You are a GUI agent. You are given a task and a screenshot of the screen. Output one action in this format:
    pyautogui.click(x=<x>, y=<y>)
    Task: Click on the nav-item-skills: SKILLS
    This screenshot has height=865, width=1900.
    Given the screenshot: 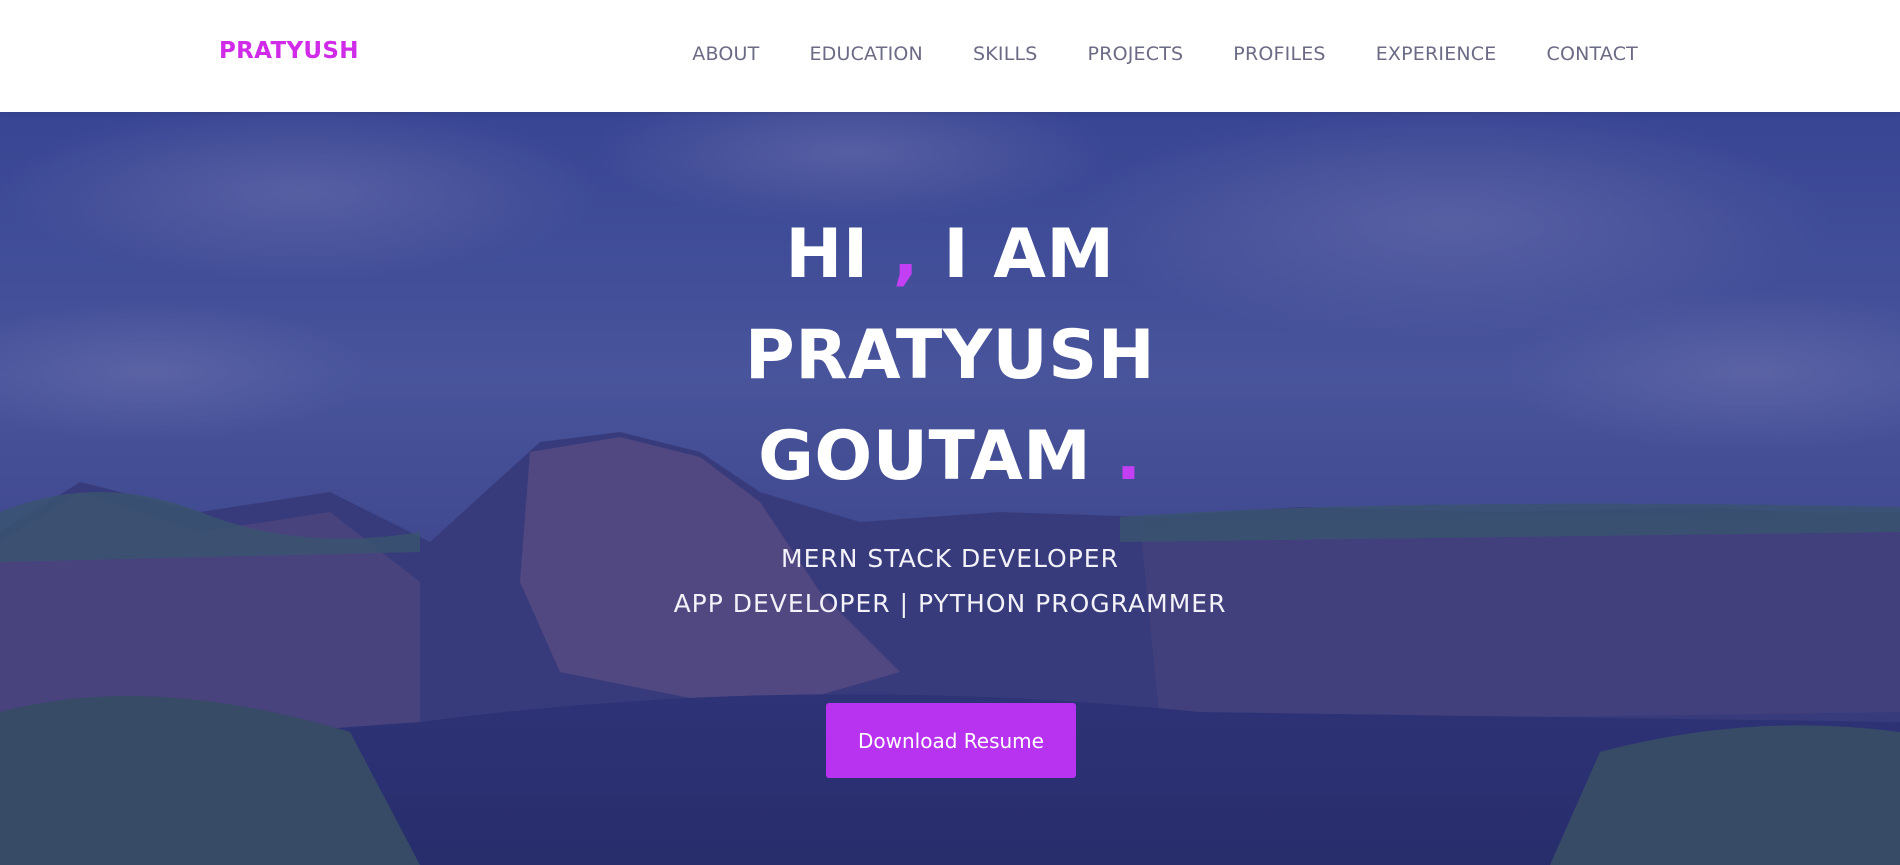 What is the action you would take?
    pyautogui.click(x=980, y=54)
    